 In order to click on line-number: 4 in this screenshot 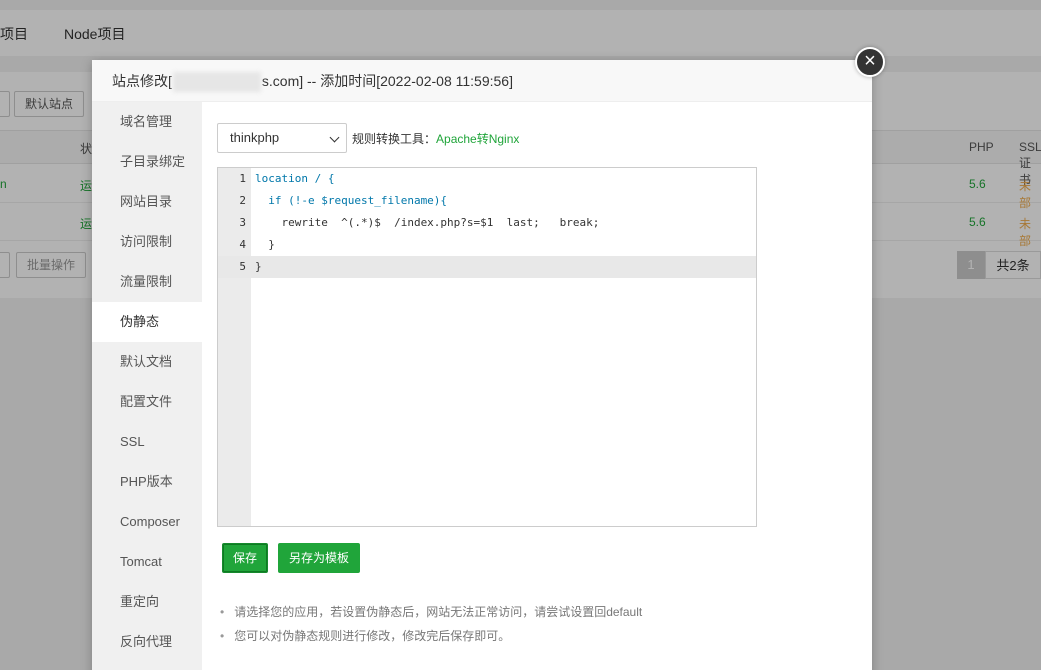, I will do `click(242, 244)`.